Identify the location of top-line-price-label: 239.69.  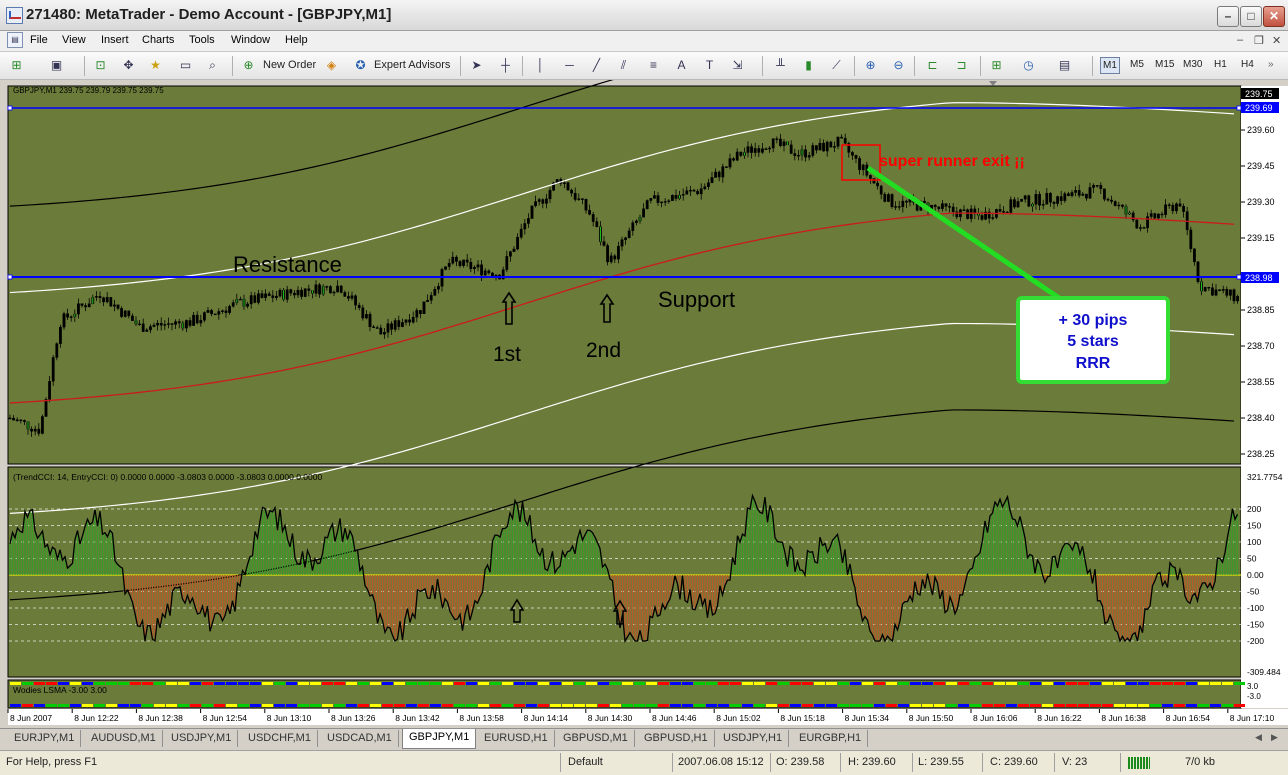
(1259, 108).